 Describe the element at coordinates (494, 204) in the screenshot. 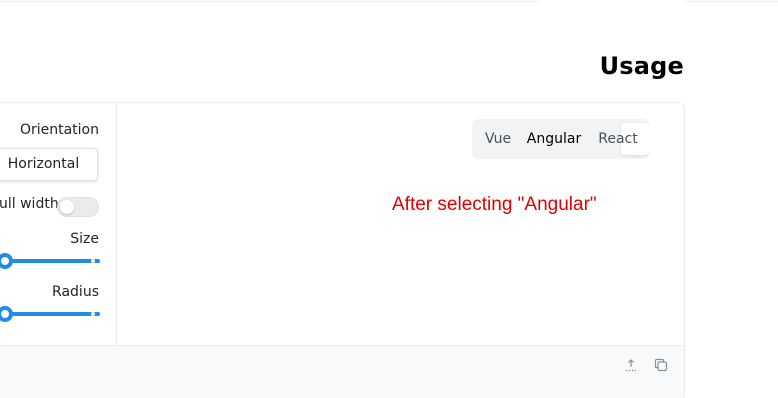

I see `annotation-text: After selecting "Angular"` at that location.